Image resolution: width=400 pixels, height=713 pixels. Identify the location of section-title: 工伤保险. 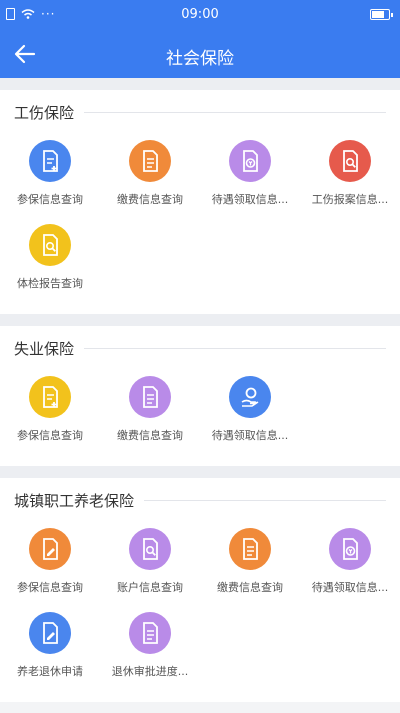
(44, 112).